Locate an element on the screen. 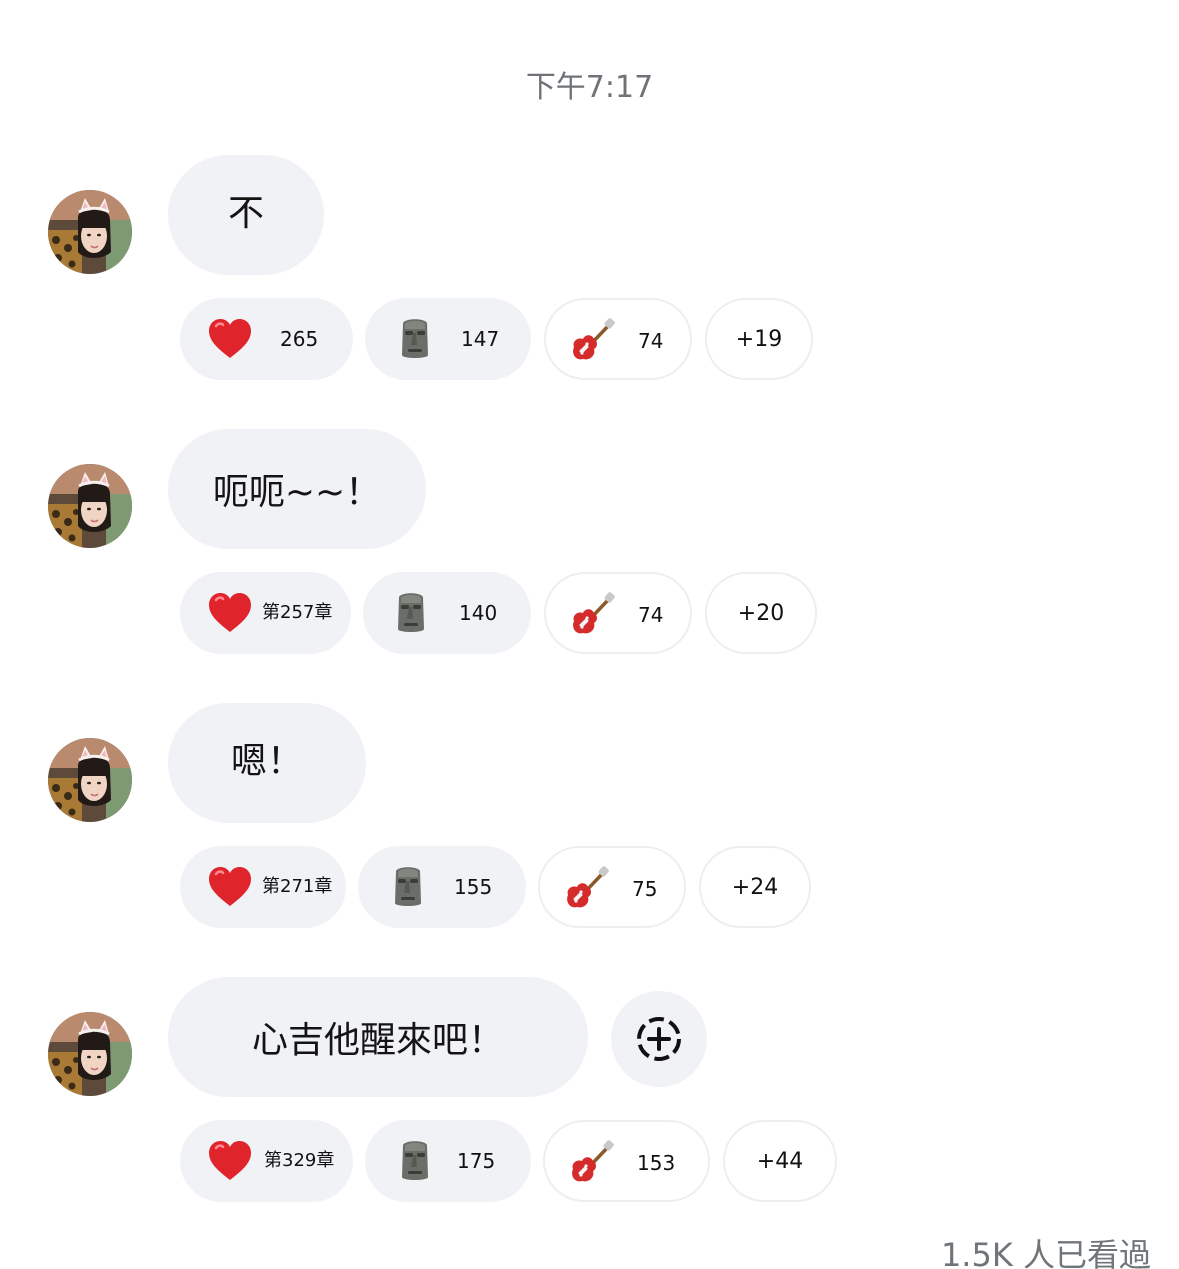  add-reaction-button is located at coordinates (659, 1039).